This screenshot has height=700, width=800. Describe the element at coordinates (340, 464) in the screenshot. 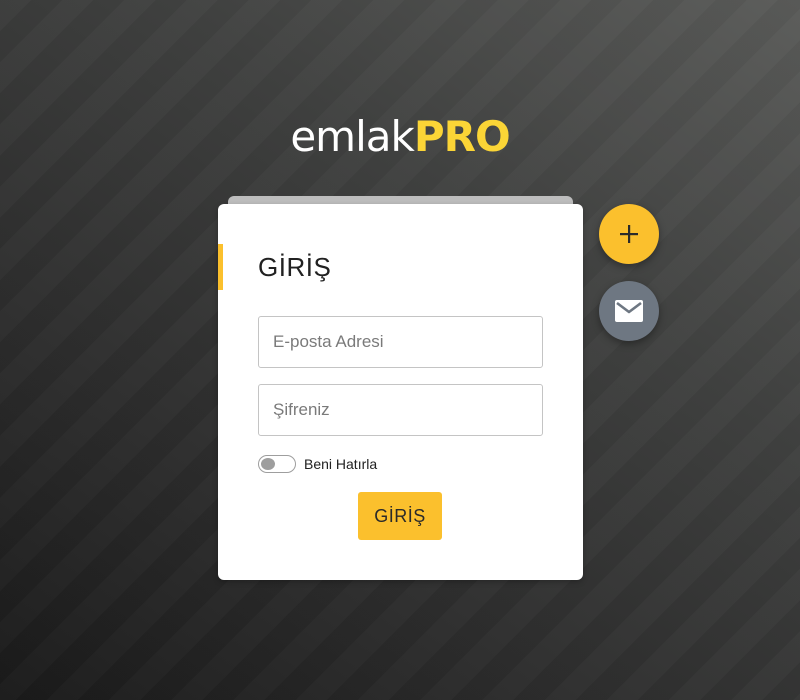

I see `remember-me-label: Beni Hatırla` at that location.